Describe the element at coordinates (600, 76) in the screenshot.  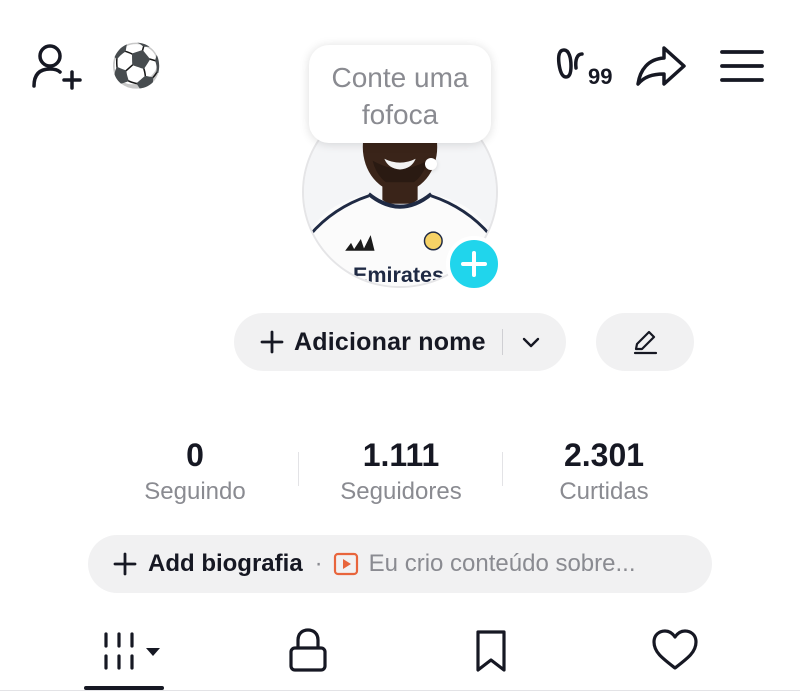
I see `visitors-count: 99` at that location.